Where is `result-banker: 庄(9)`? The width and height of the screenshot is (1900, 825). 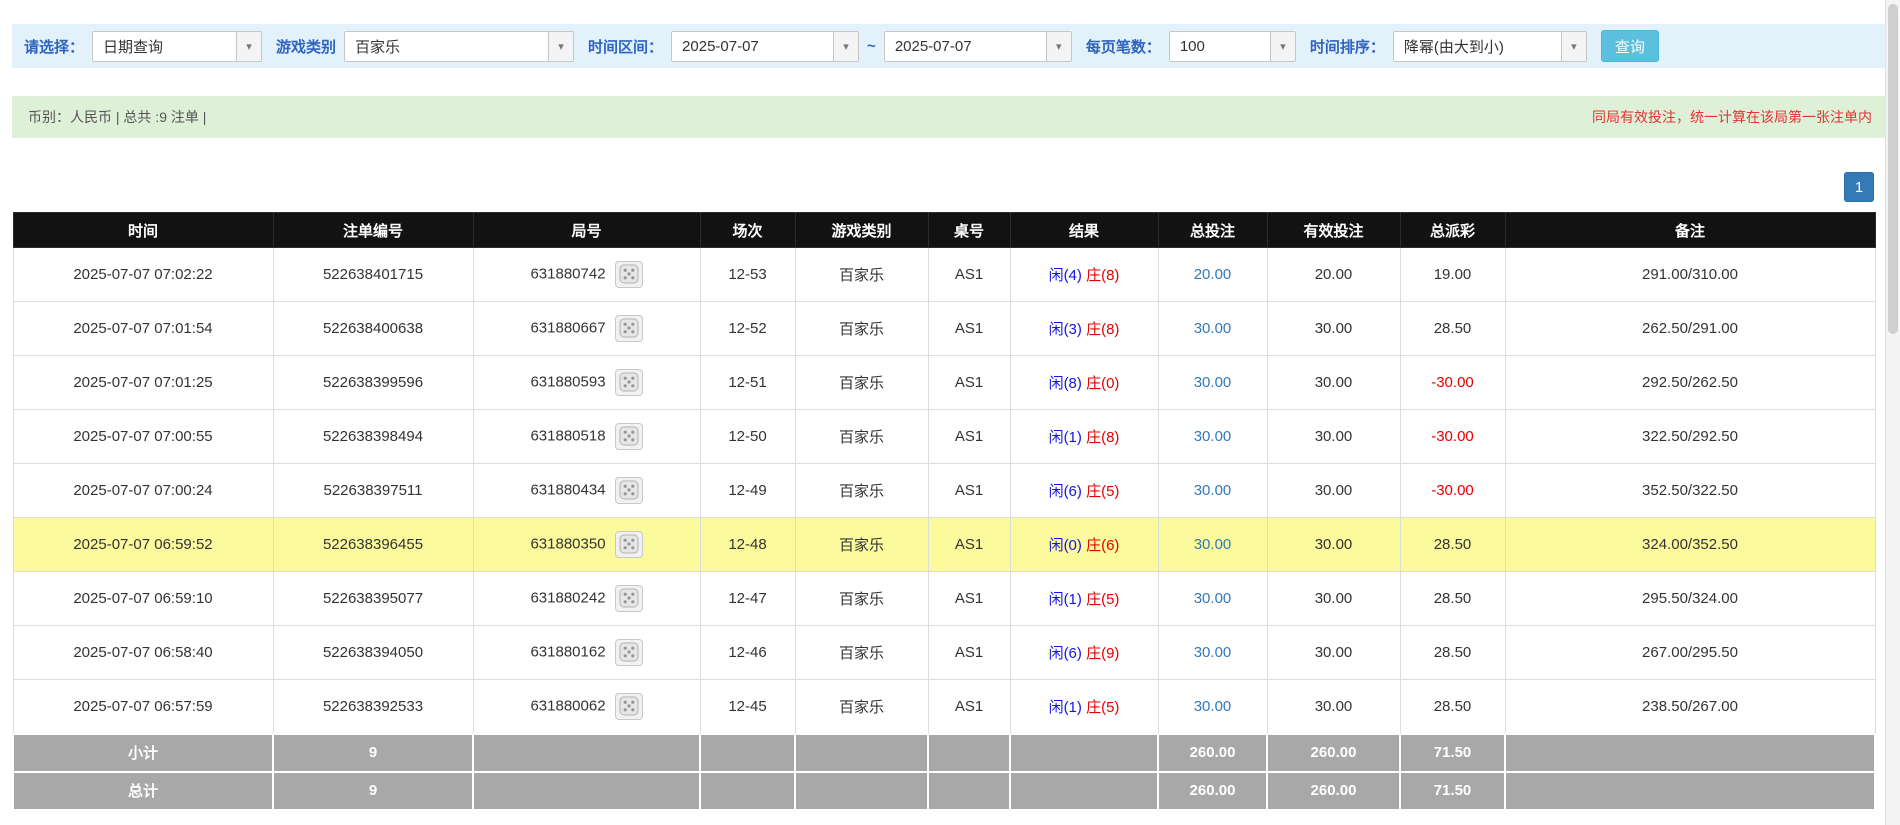 result-banker: 庄(9) is located at coordinates (1103, 653).